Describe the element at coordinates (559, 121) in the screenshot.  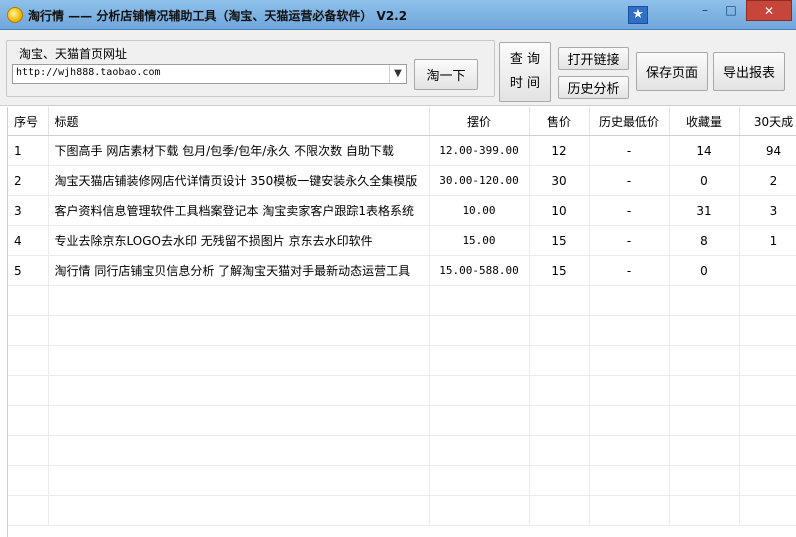
I see `column-header-sale-price: 售价` at that location.